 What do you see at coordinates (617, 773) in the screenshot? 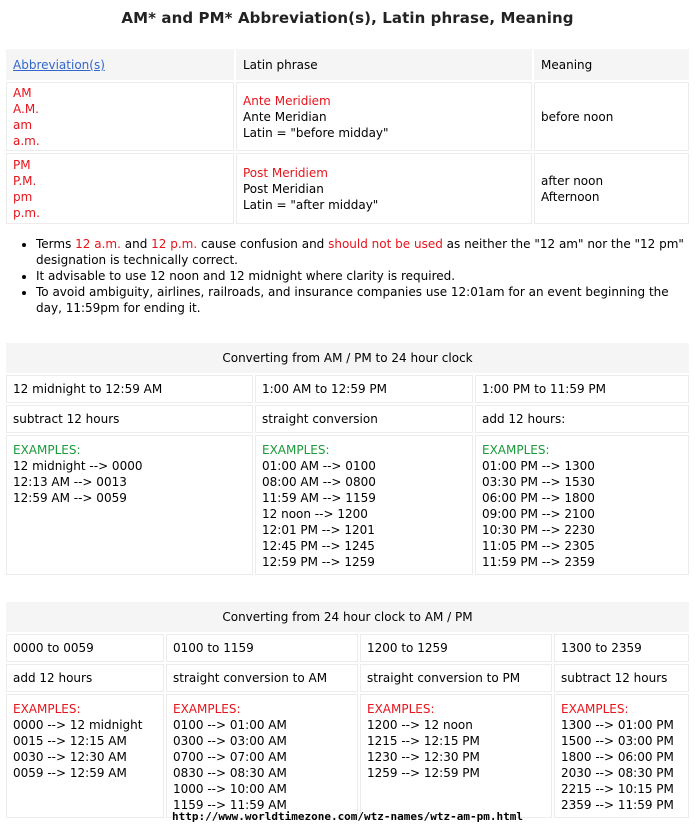
I see `example-line: 2030 --> 08:30 PM` at bounding box center [617, 773].